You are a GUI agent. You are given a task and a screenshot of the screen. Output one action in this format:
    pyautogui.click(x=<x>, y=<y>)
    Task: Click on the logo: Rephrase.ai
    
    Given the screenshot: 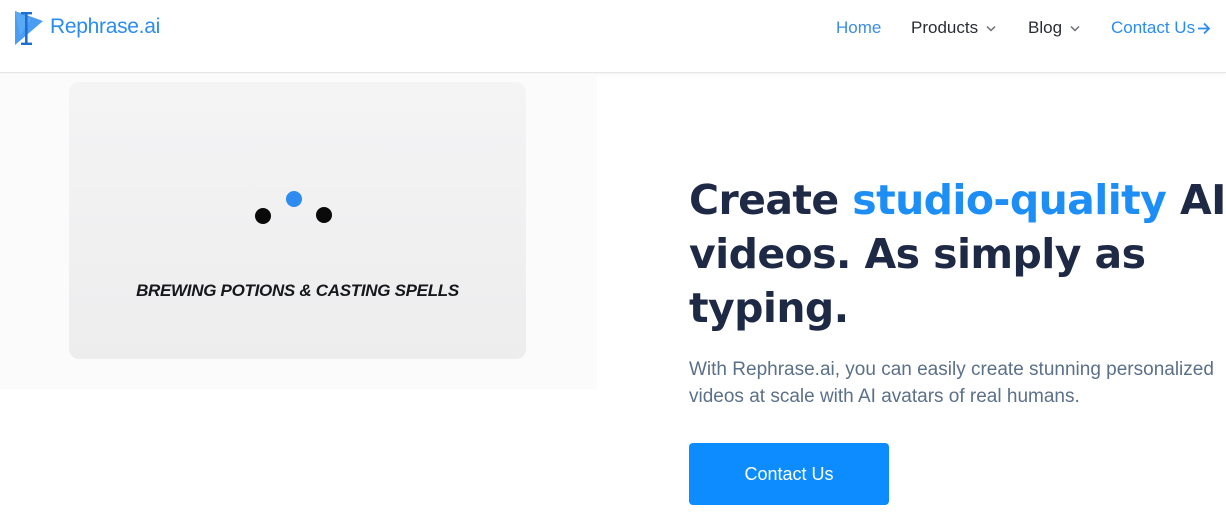 What is the action you would take?
    pyautogui.click(x=86, y=28)
    